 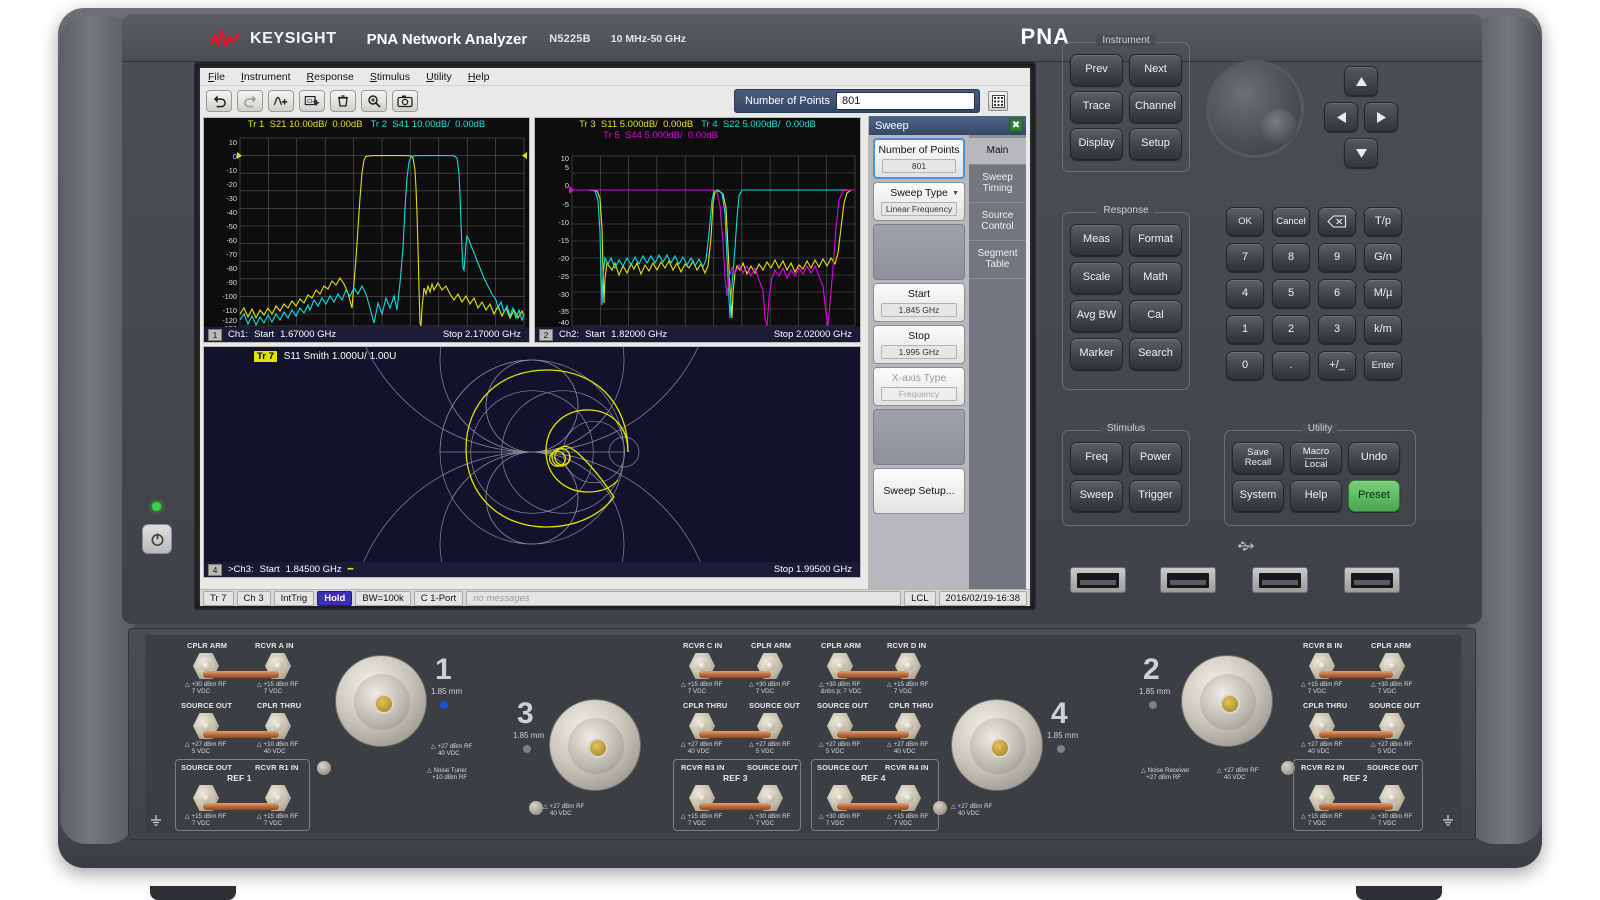 I want to click on copy-channel-icon: CH, so click(x=312, y=101).